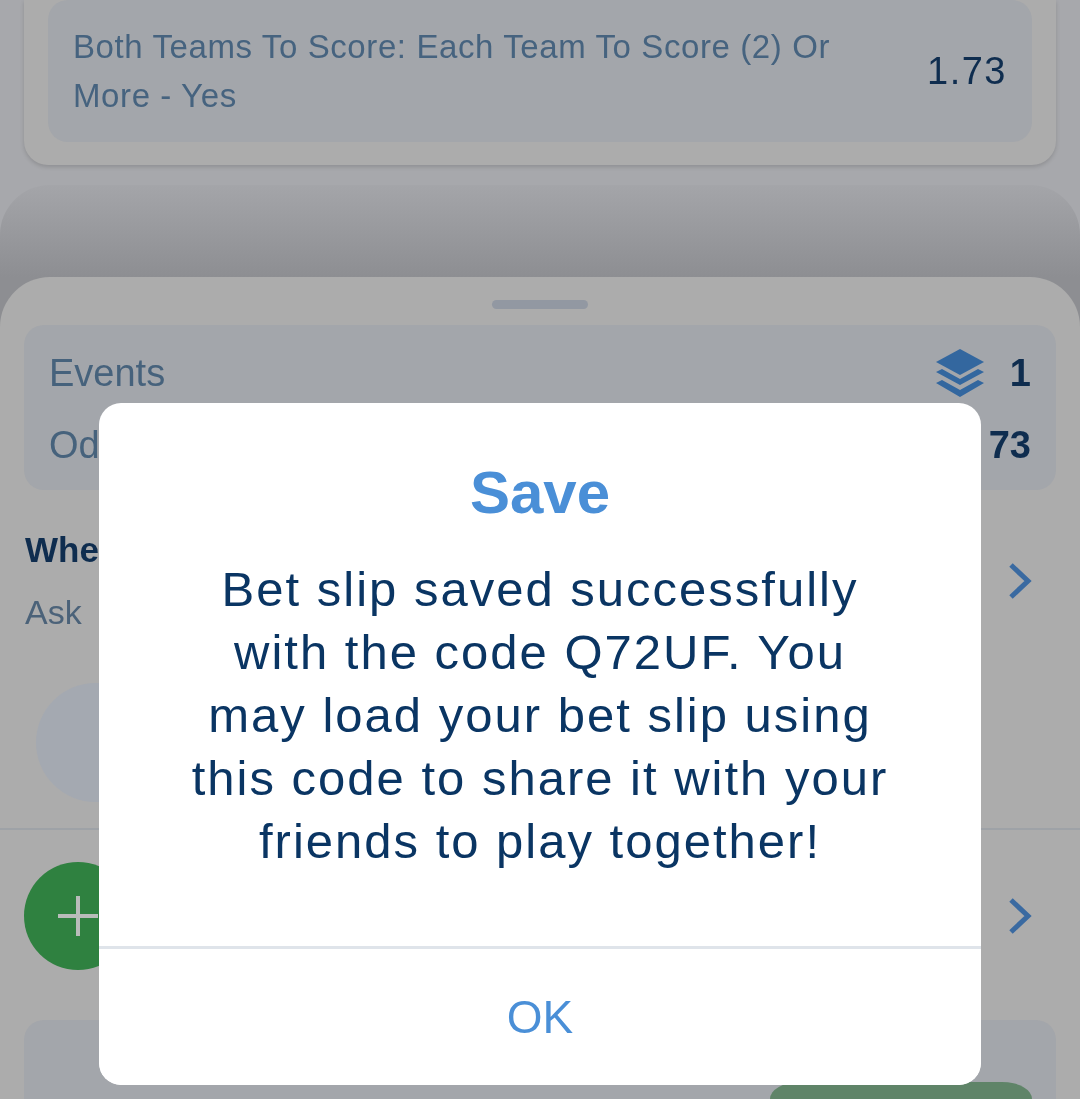 The image size is (1080, 1099). What do you see at coordinates (62, 550) in the screenshot?
I see `option-title: Whe` at bounding box center [62, 550].